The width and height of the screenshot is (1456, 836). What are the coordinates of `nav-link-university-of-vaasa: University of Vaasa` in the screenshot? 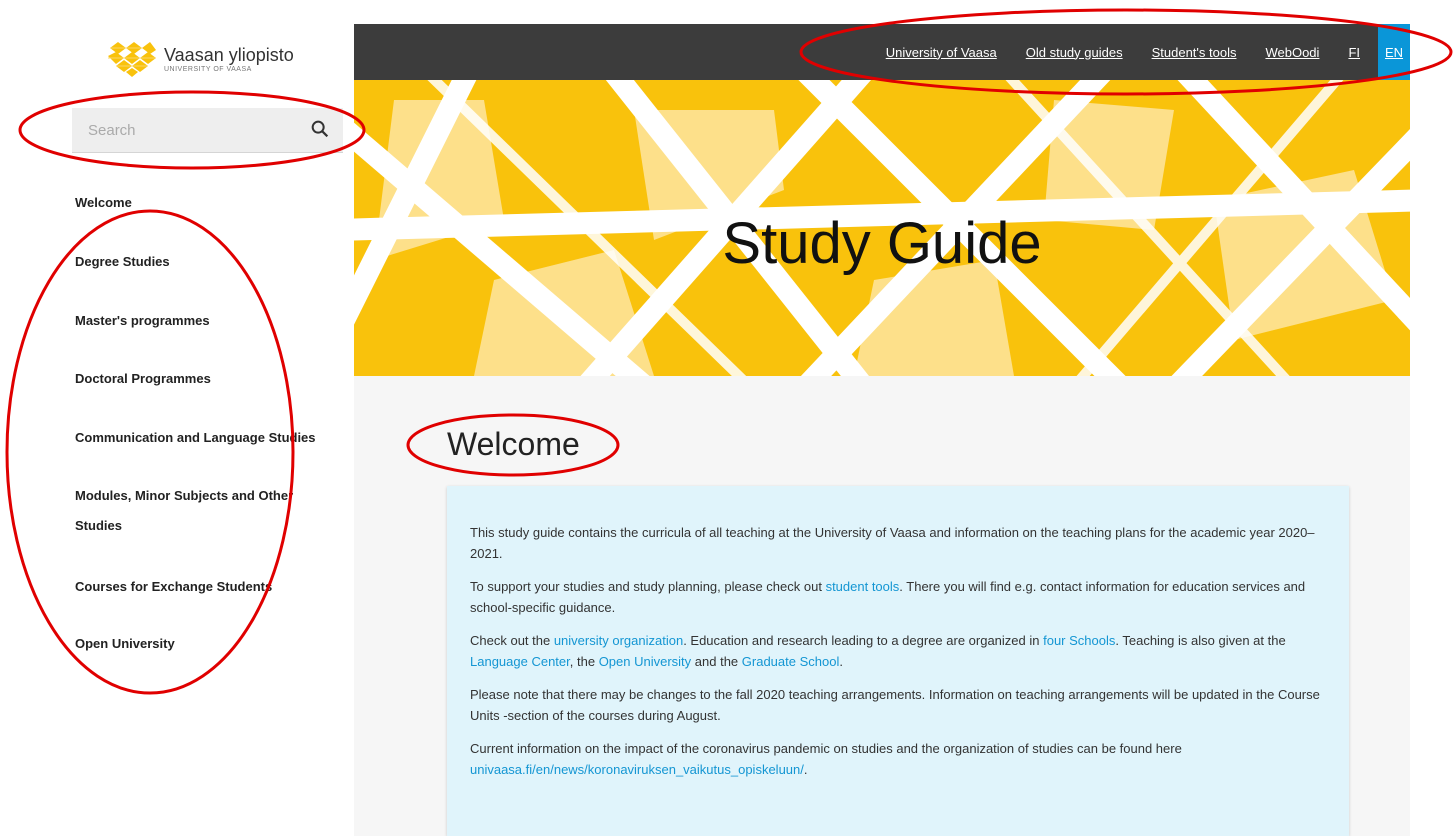 It's located at (941, 52).